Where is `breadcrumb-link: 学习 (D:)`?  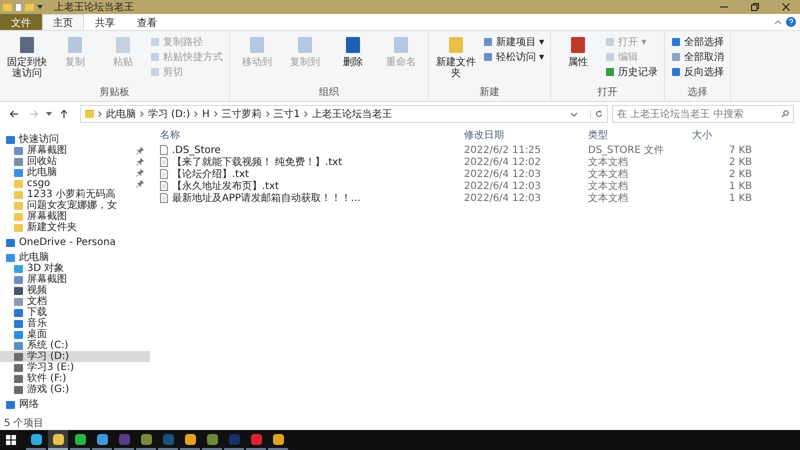 breadcrumb-link: 学习 (D:) is located at coordinates (169, 114).